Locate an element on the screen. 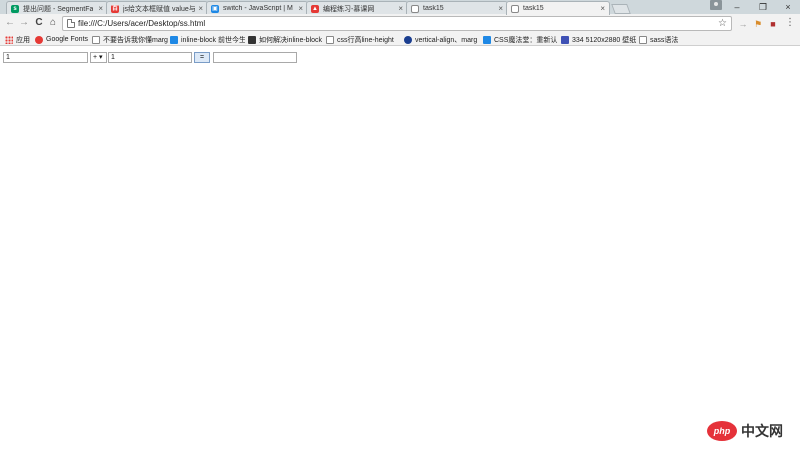 Image resolution: width=800 pixels, height=450 pixels. bookmark-label: css行高line-height is located at coordinates (365, 40).